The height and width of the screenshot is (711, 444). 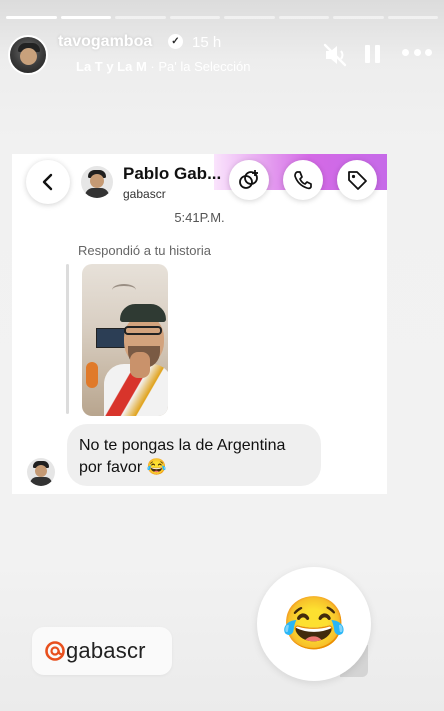 I want to click on story-music-info: La T y La M · Pa' la Selección, so click(x=163, y=66).